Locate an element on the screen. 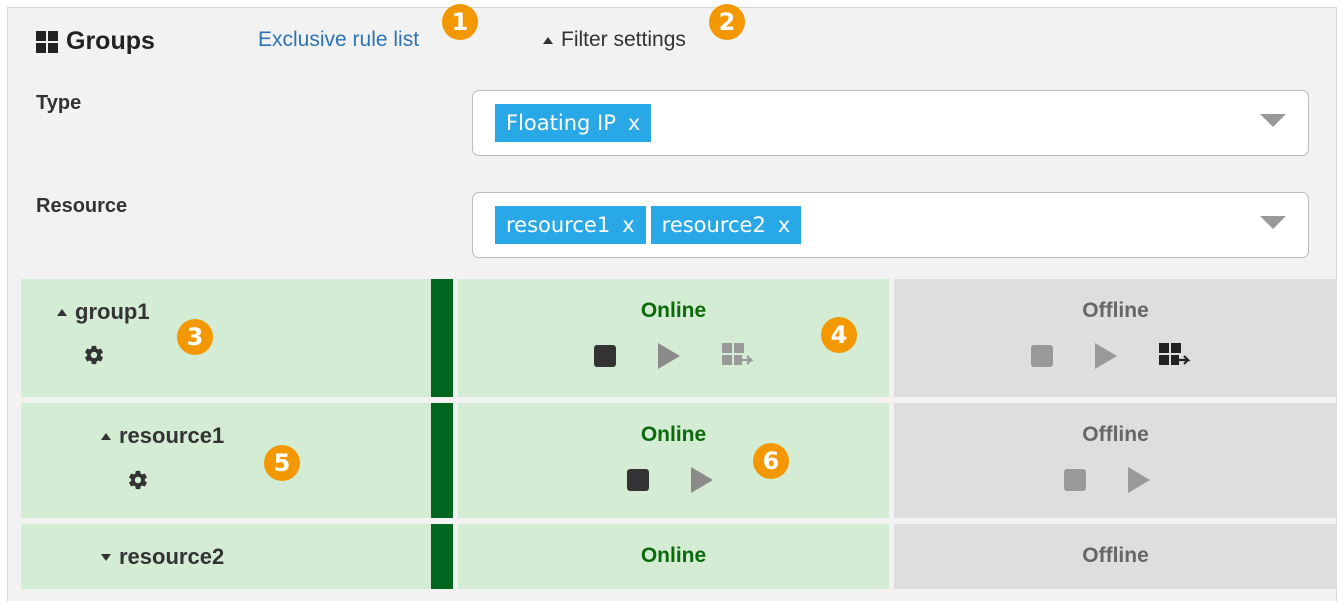 Image resolution: width=1342 pixels, height=601 pixels. exclusive-rule-list-link: Exclusive rule list is located at coordinates (338, 40).